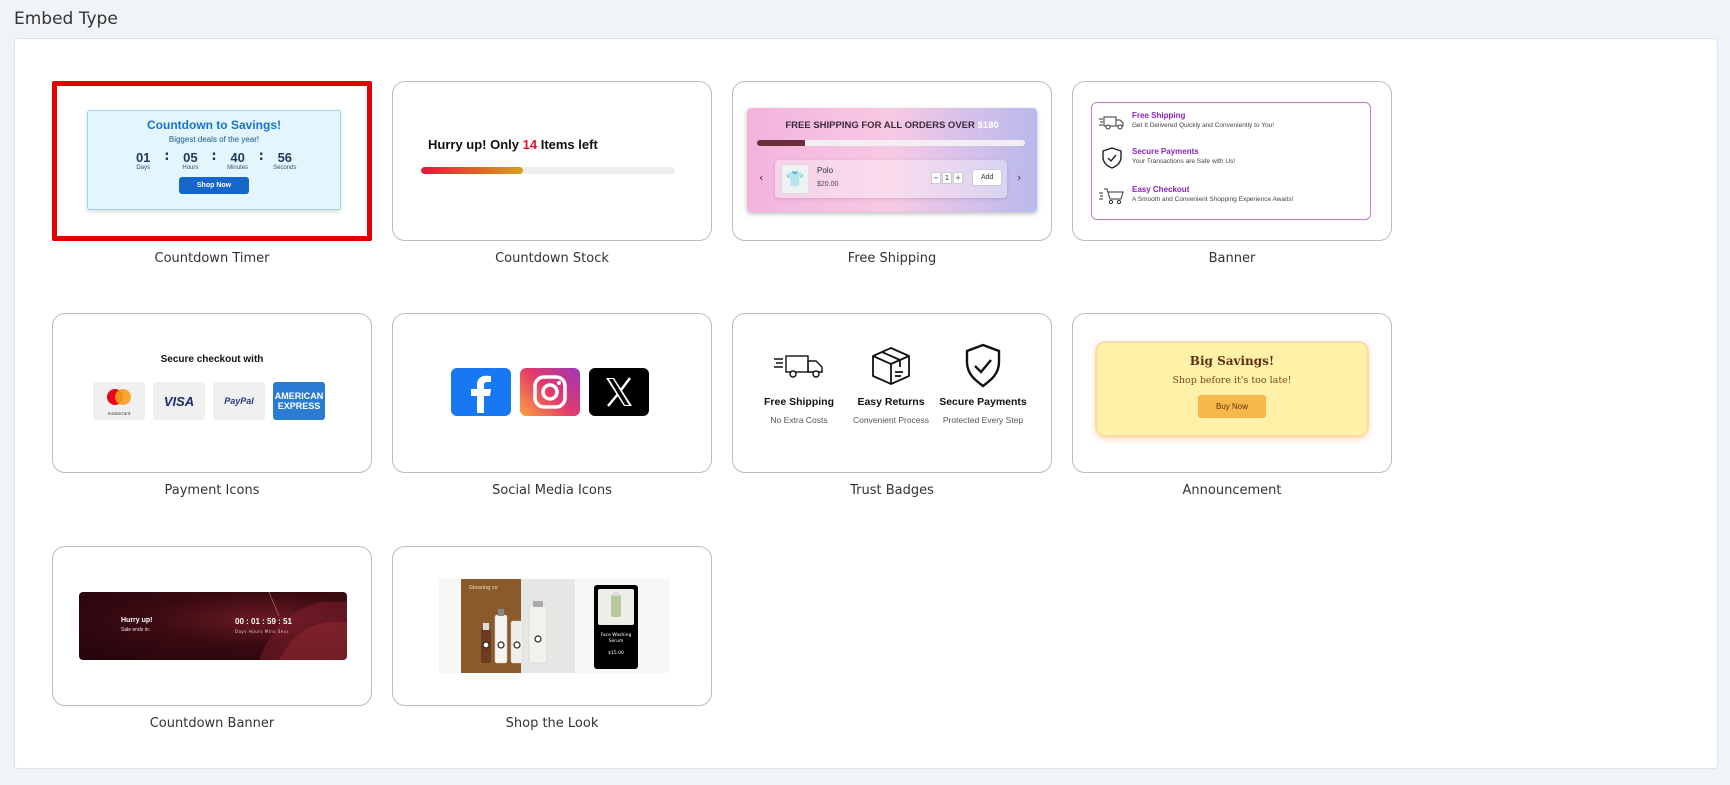  I want to click on tile-label: Countdown Banner, so click(212, 723).